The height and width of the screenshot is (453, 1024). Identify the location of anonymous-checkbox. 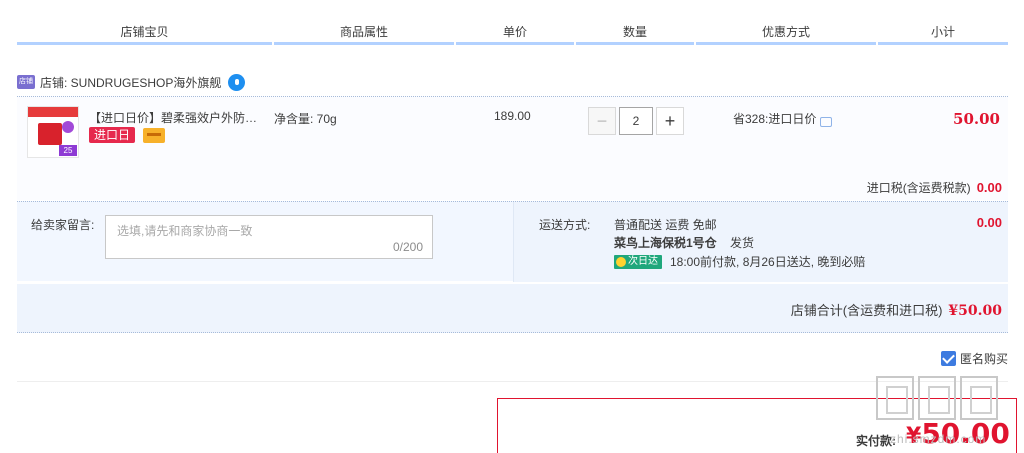
(948, 358).